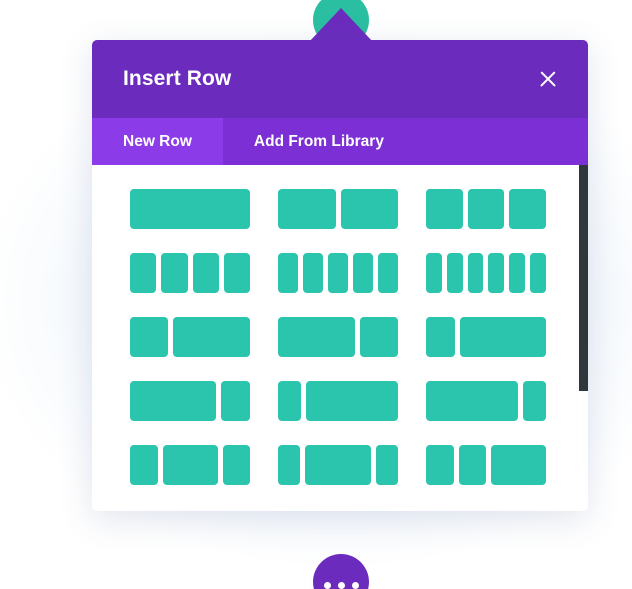 Image resolution: width=632 pixels, height=589 pixels. I want to click on modal-pointer-arrow, so click(341, 25).